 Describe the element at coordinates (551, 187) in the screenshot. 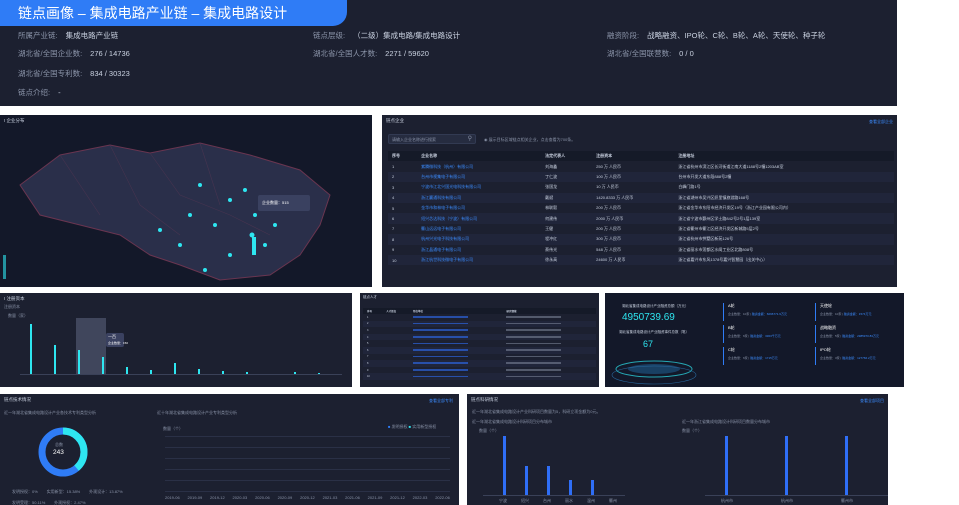

I see `table-cell: 张国龙` at that location.